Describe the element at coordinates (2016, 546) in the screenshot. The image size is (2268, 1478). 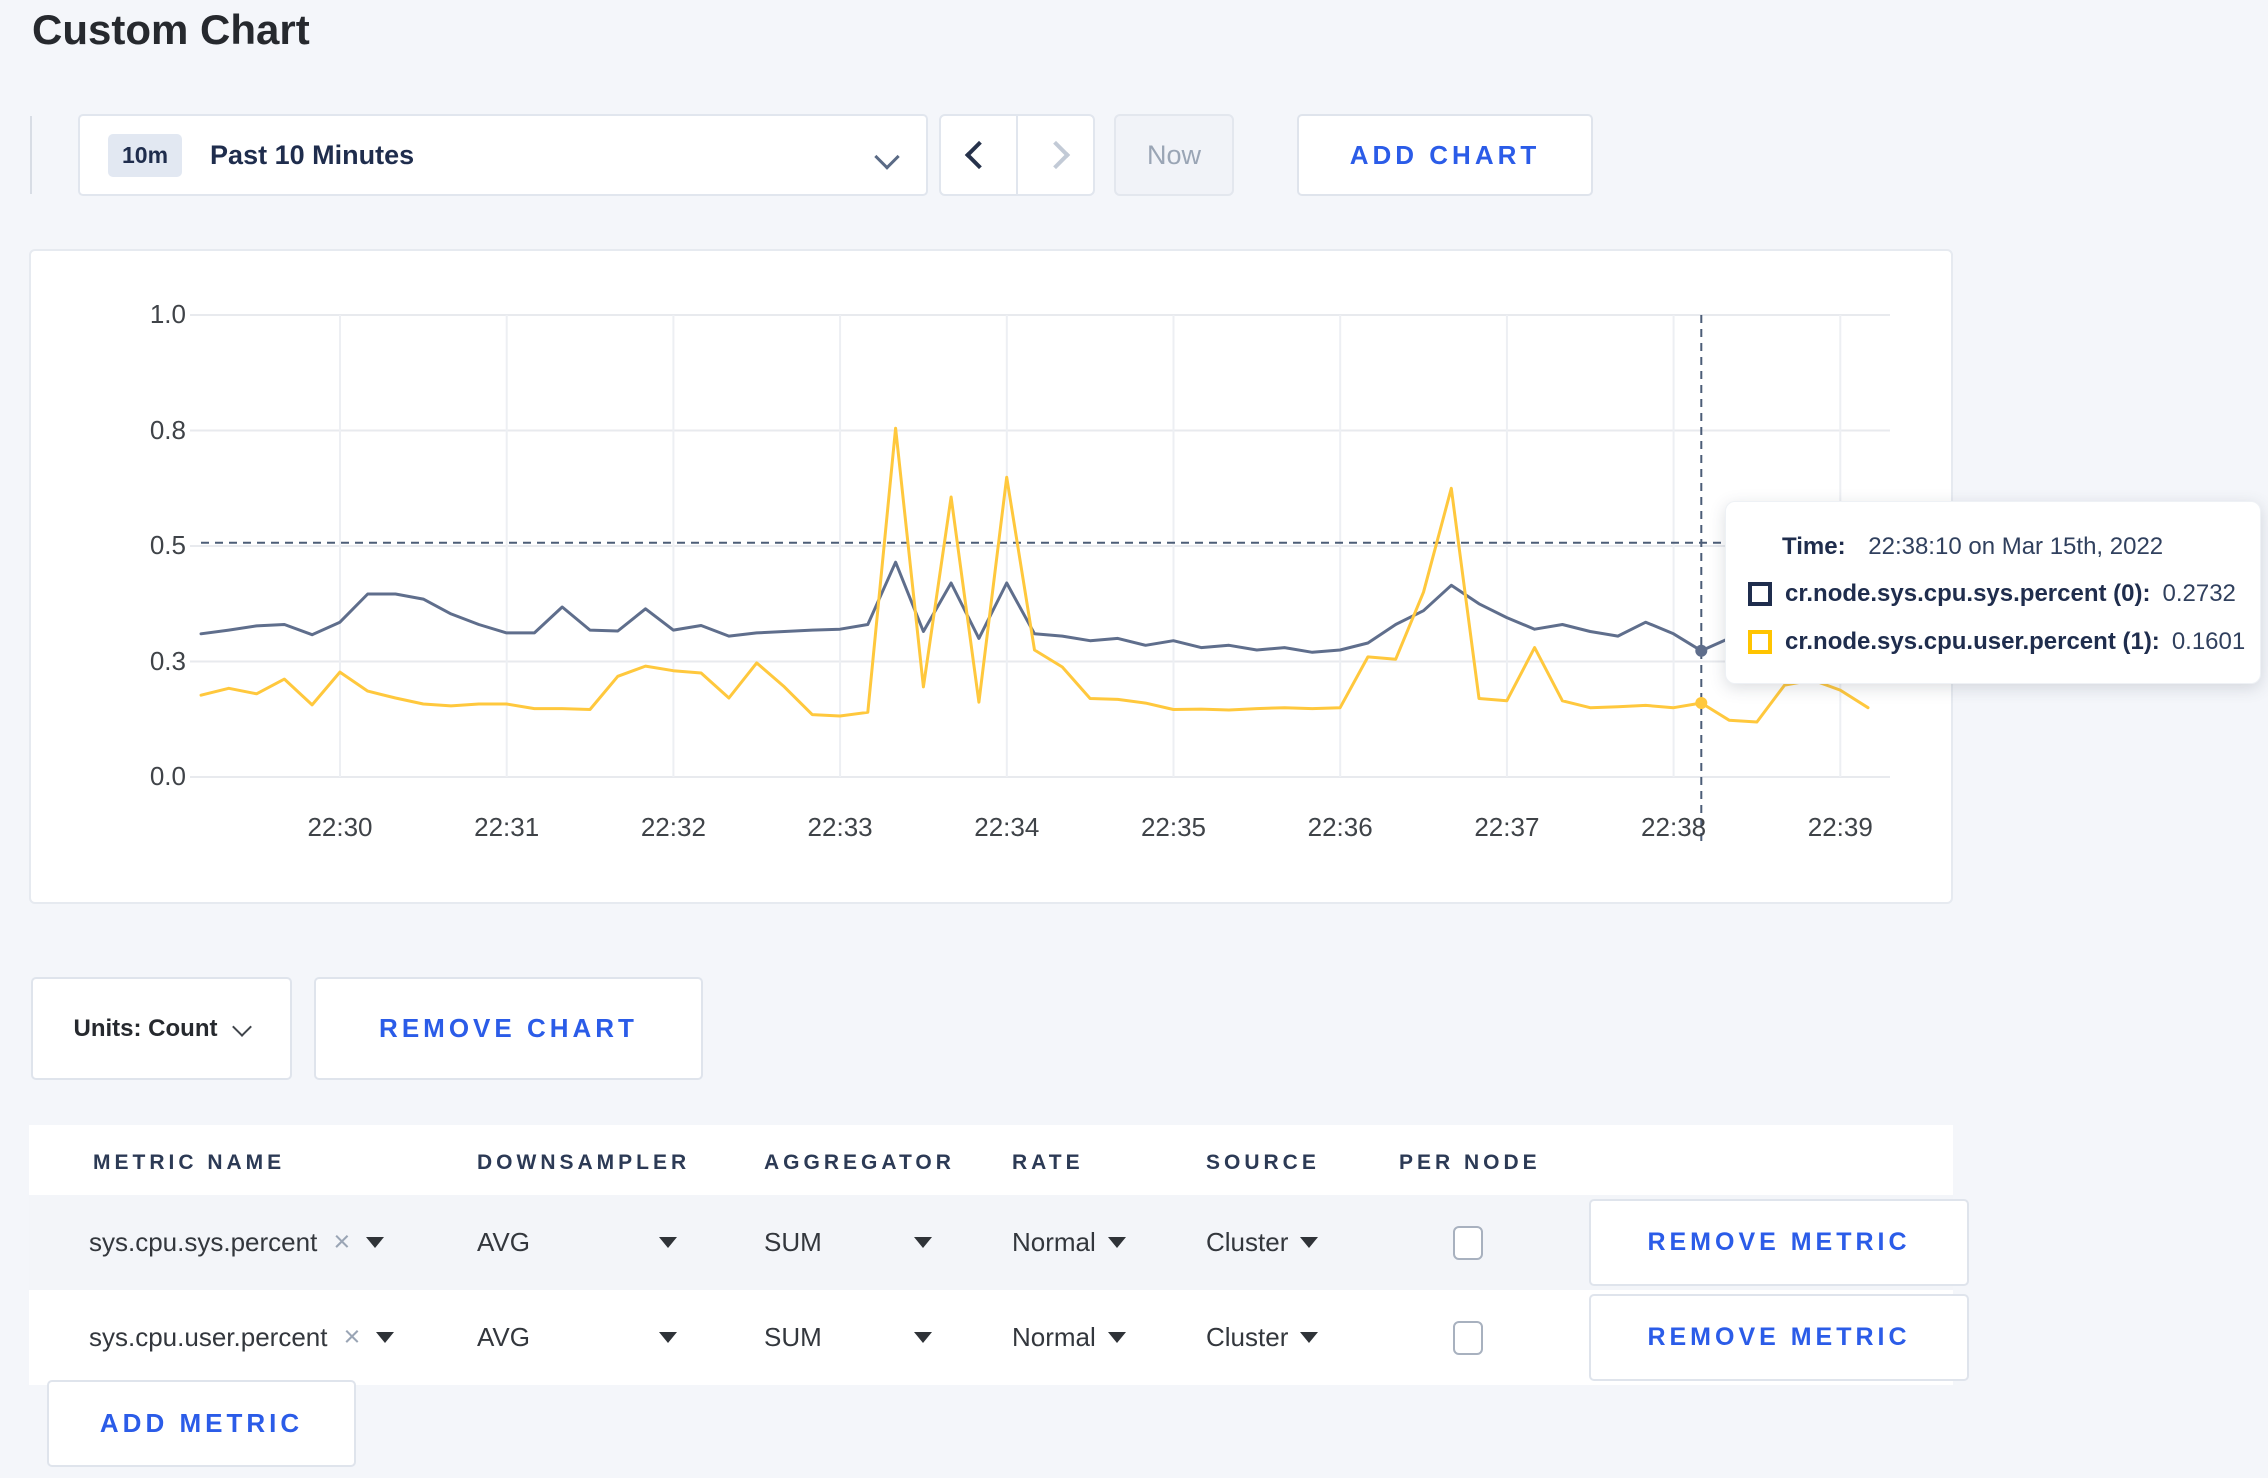
I see `tooltip-time-value: 22:38:10 on Mar 15th, 2022` at that location.